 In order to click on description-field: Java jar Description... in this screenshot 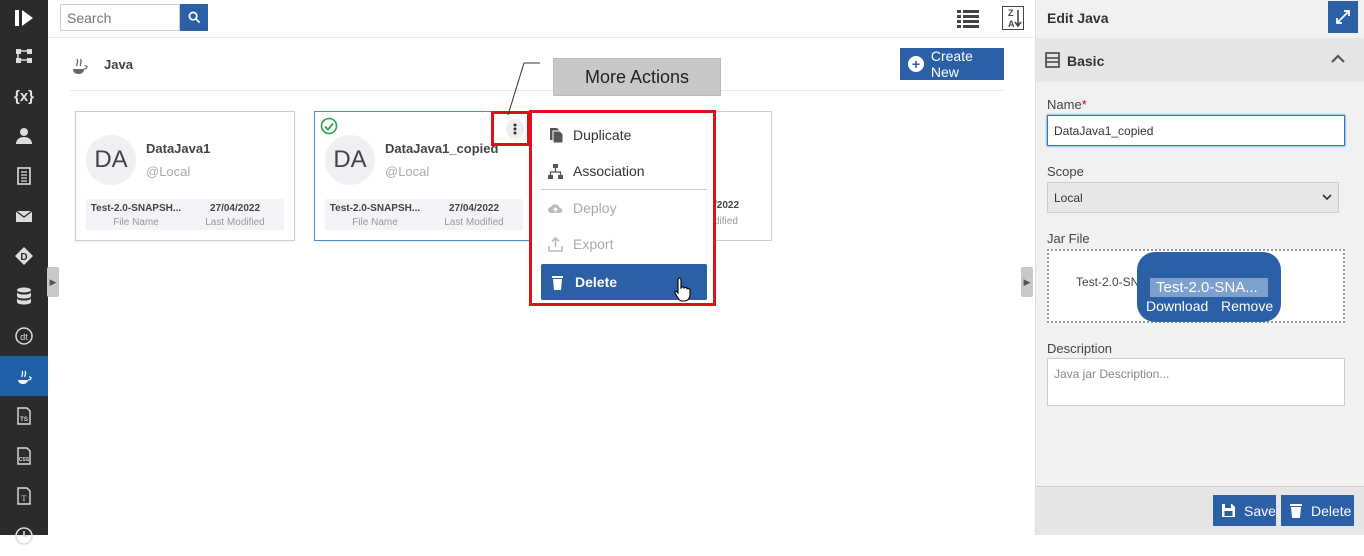, I will do `click(1196, 382)`.